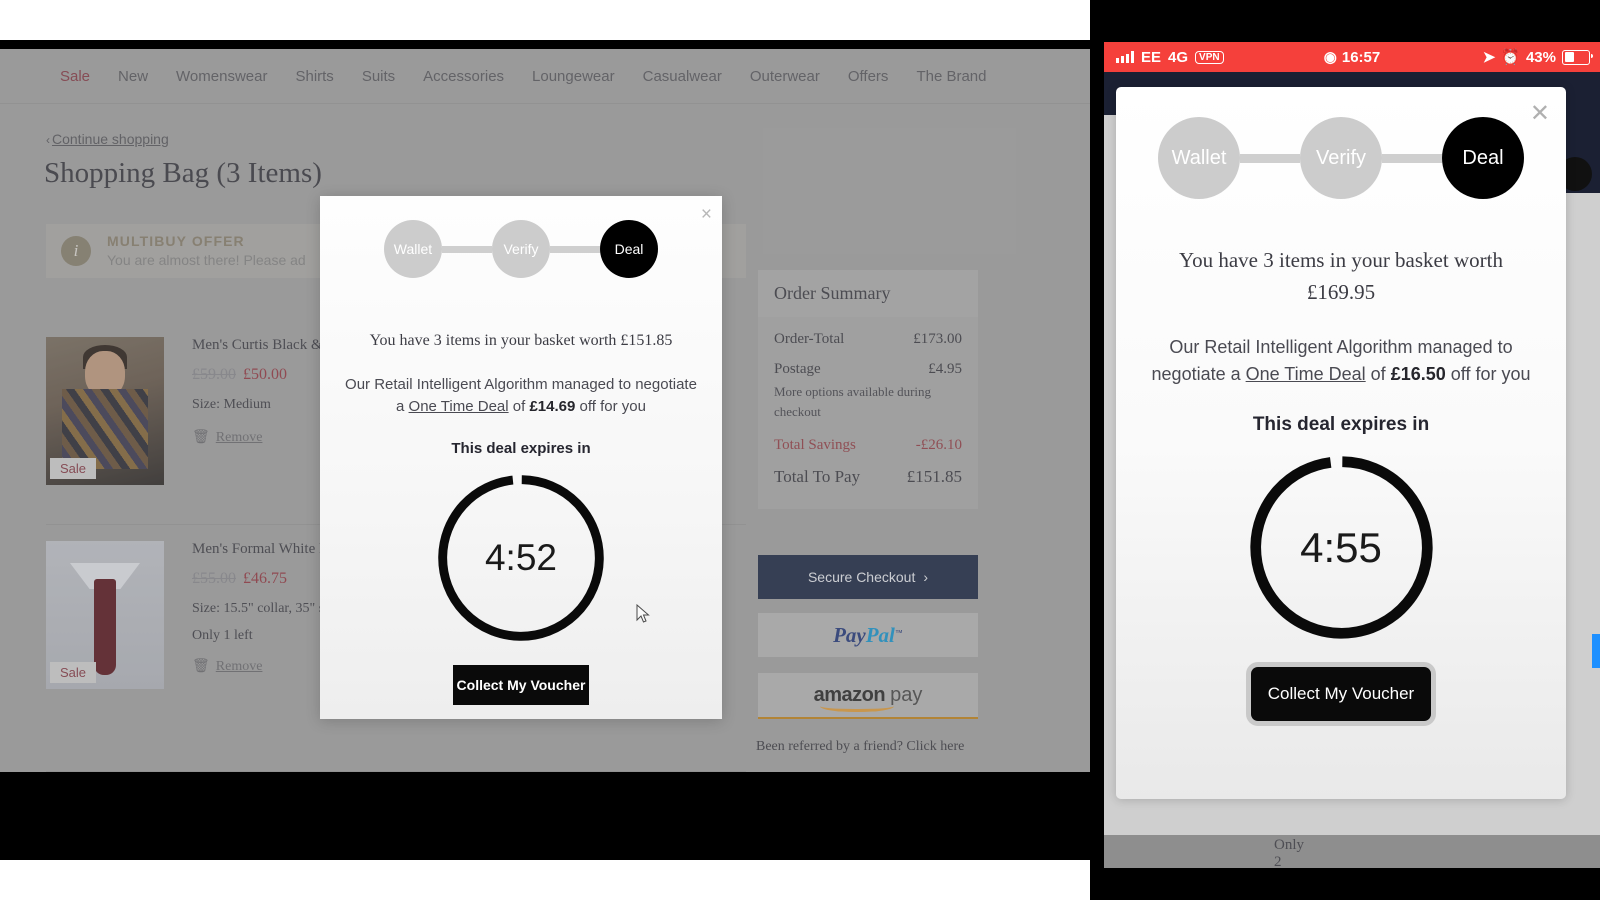 The width and height of the screenshot is (1600, 900). What do you see at coordinates (221, 76) in the screenshot?
I see `nav-item-womenswear: Womenswear` at bounding box center [221, 76].